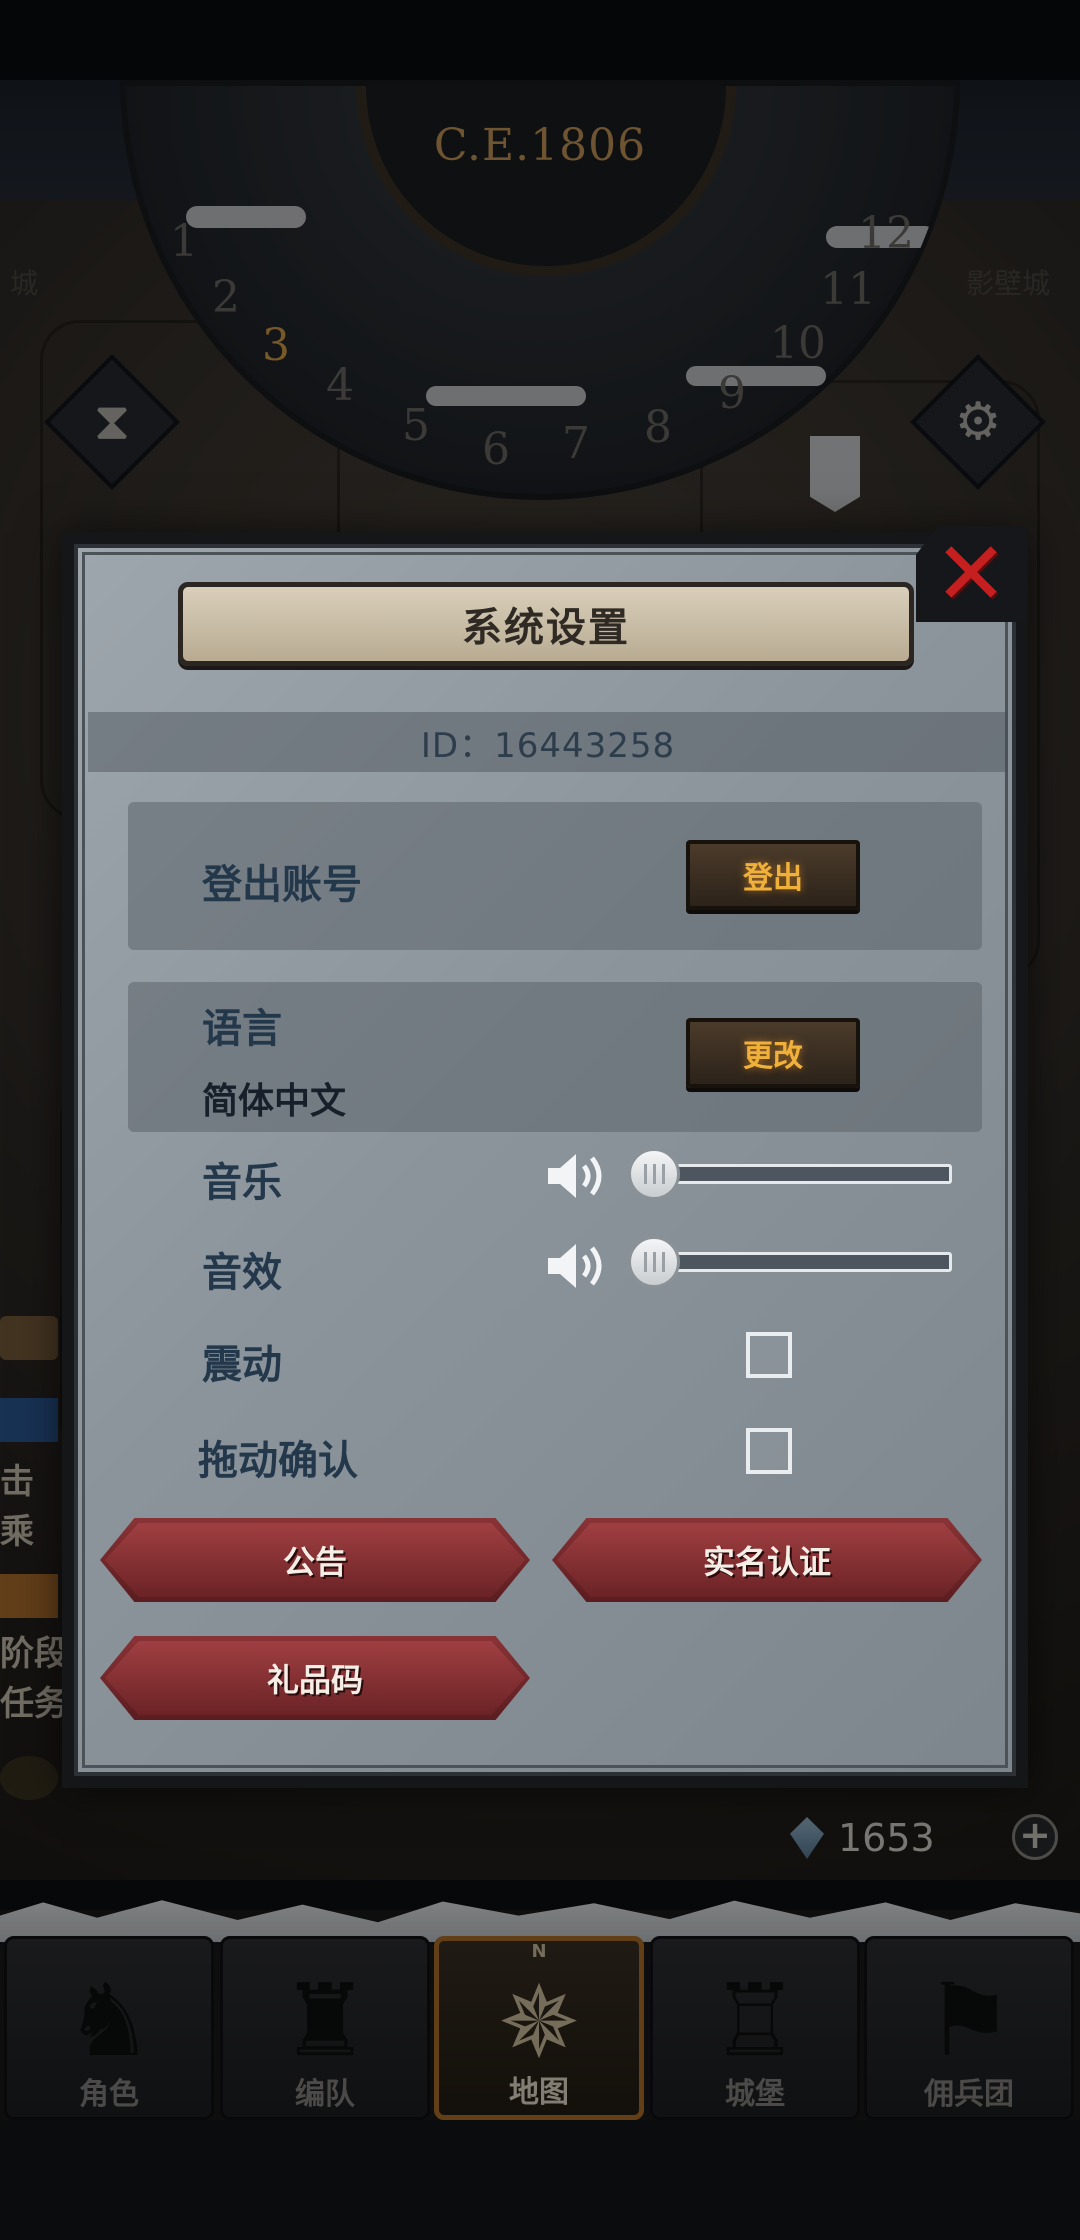 The image size is (1080, 2240). Describe the element at coordinates (242, 1183) in the screenshot. I see `music-label: 音乐` at that location.